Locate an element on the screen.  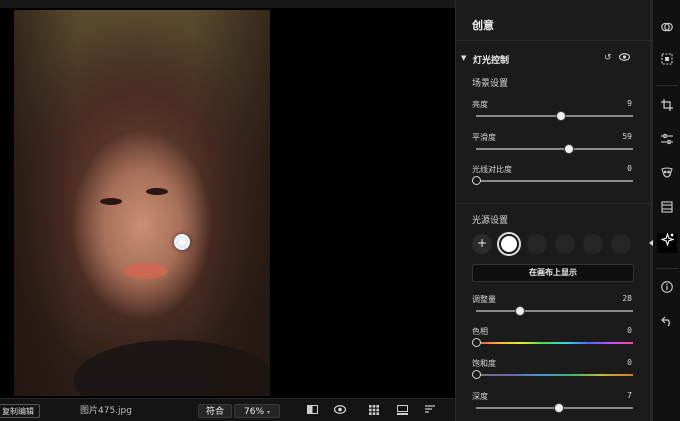
filename-label: 图片475.jpg is located at coordinates (106, 411).